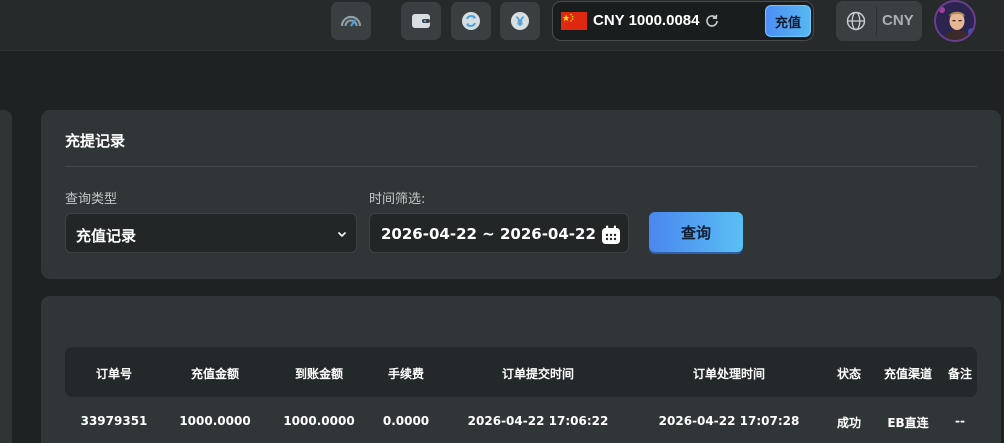  I want to click on sidebar-panel-edge, so click(6, 276).